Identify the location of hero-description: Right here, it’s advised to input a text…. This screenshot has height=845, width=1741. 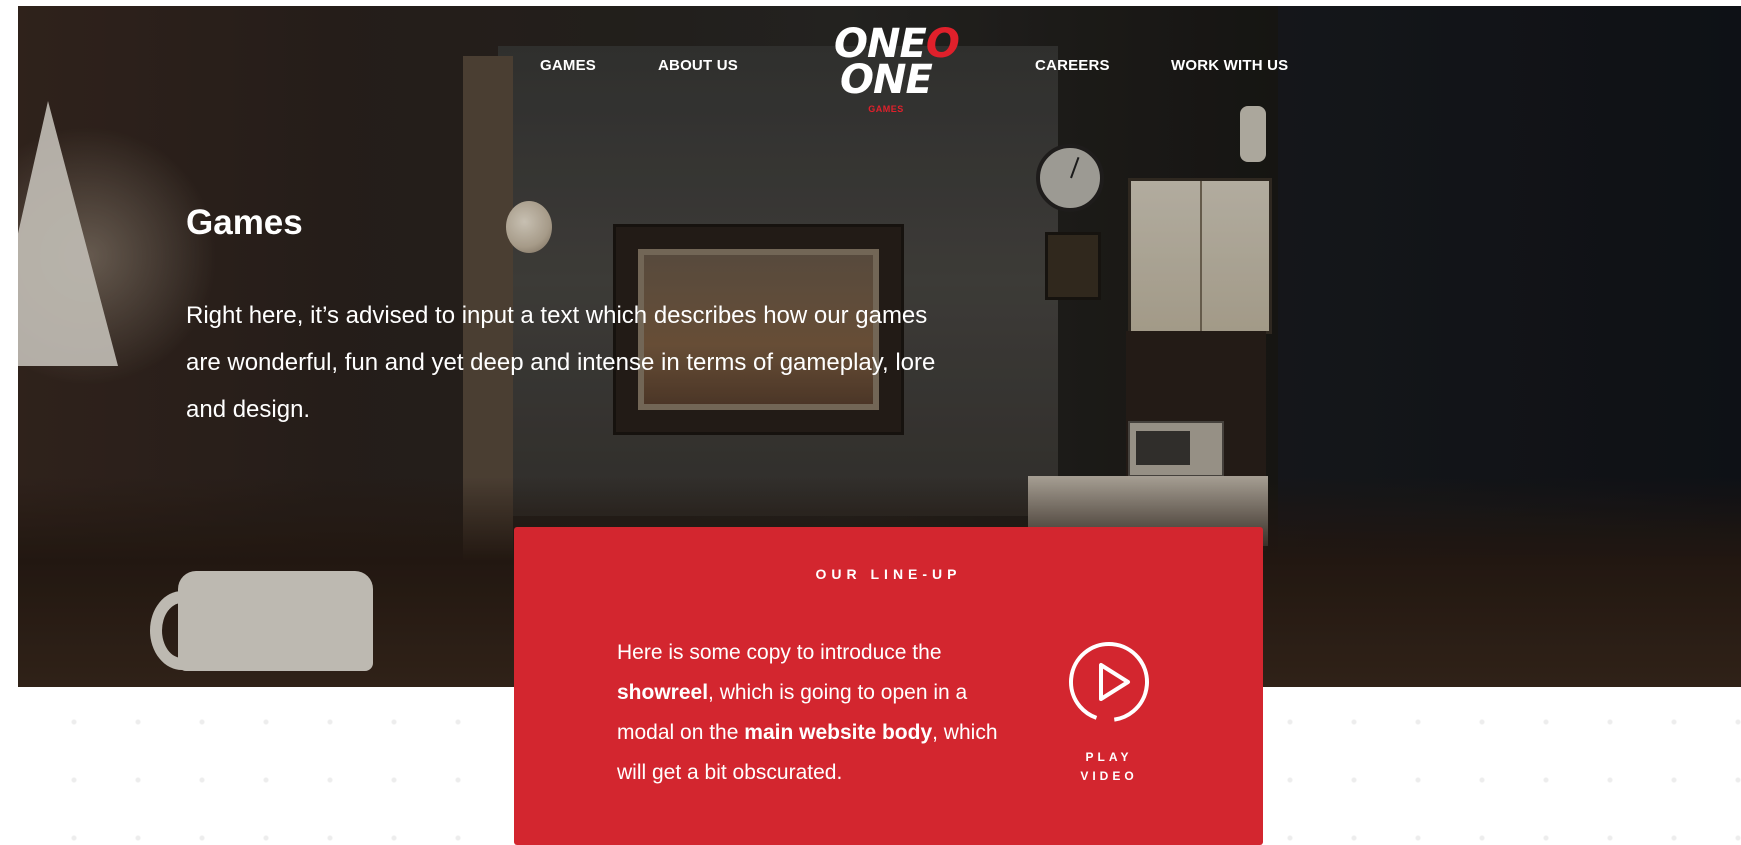
(561, 362).